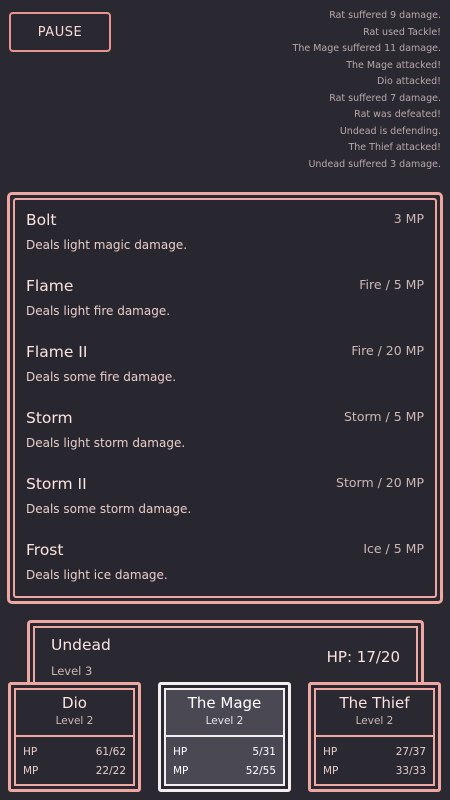 The width and height of the screenshot is (450, 800). Describe the element at coordinates (397, 114) in the screenshot. I see `log-line: Rat was defeated!` at that location.